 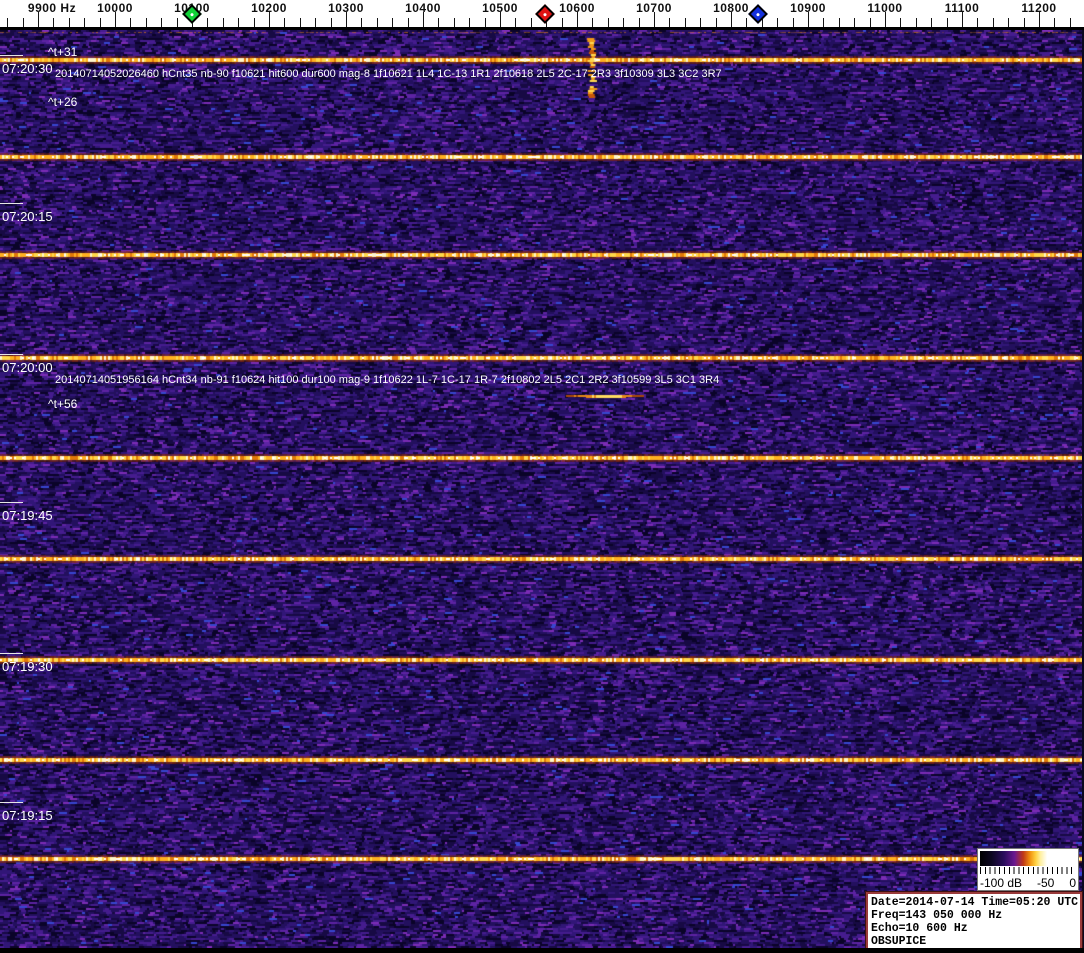 I want to click on freq-label: 10000, so click(x=115, y=8).